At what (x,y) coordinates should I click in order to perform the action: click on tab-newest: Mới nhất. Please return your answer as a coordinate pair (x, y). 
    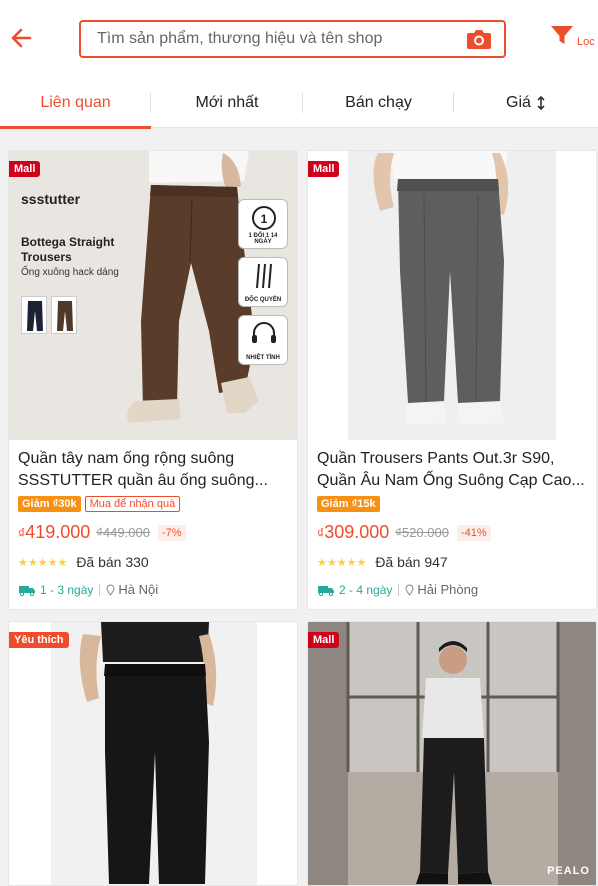
    Looking at the image, I should click on (227, 103).